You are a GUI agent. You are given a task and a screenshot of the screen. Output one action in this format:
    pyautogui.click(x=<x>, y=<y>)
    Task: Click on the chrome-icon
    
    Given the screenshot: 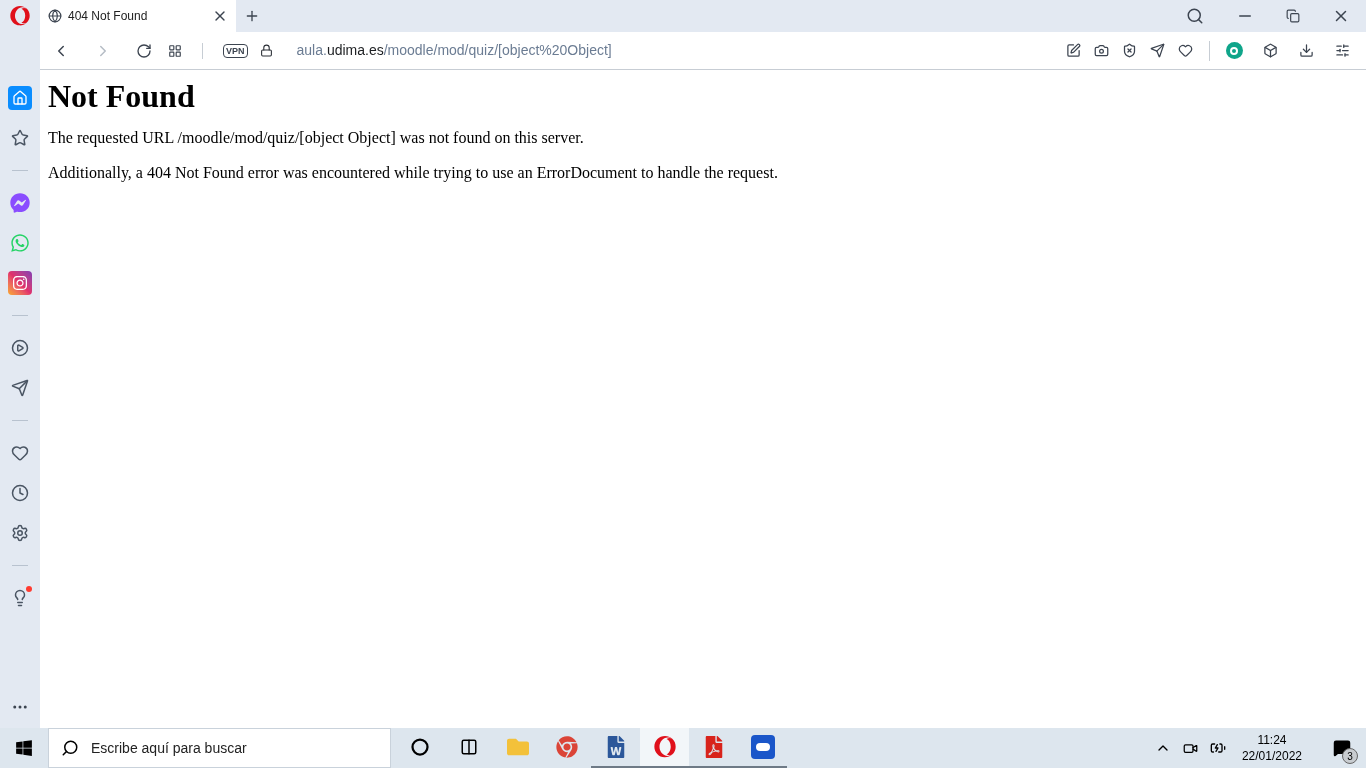 What is the action you would take?
    pyautogui.click(x=566, y=747)
    